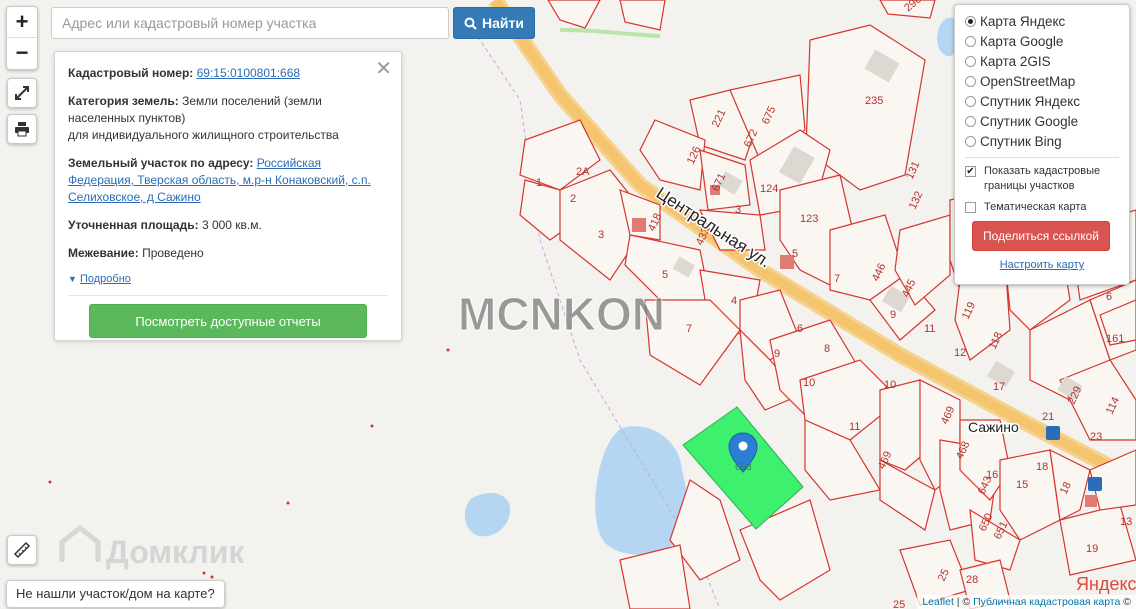 The image size is (1136, 609). I want to click on area-value: 3 000 кв.м., so click(231, 225).